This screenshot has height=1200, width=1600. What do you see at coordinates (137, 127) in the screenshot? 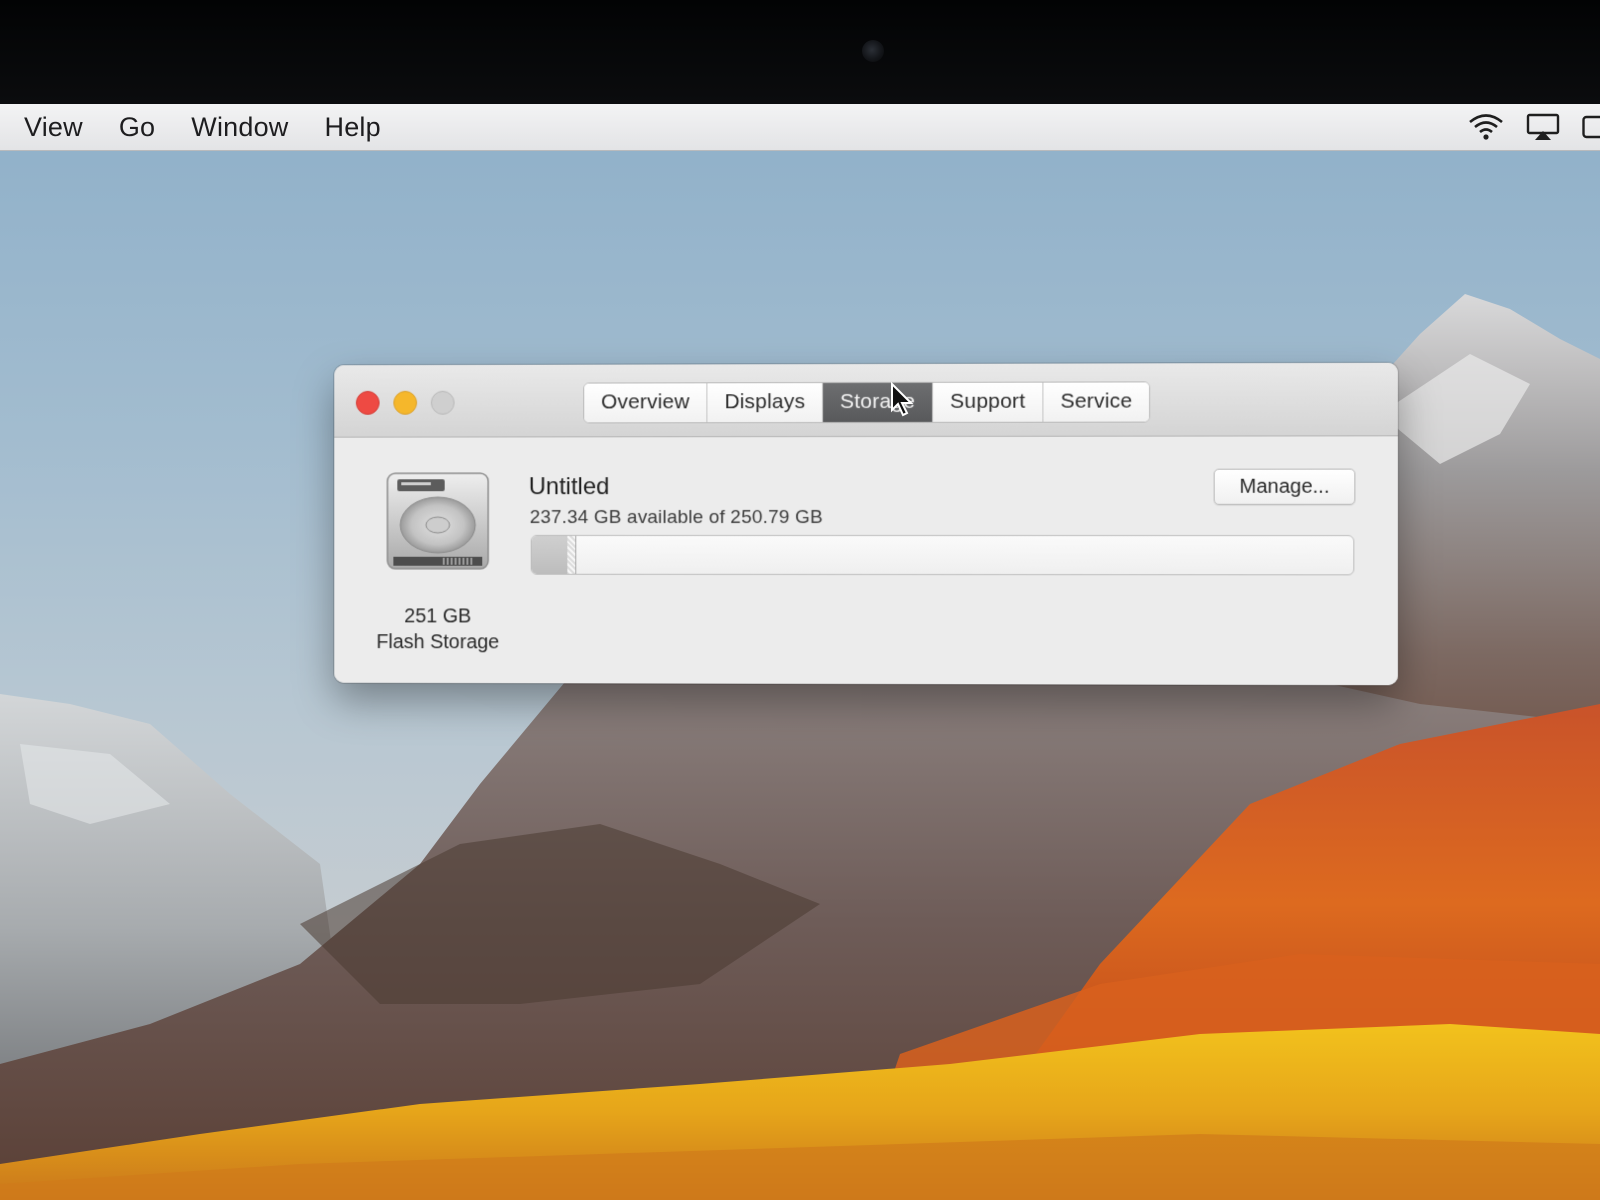
I see `menu-go: Go` at bounding box center [137, 127].